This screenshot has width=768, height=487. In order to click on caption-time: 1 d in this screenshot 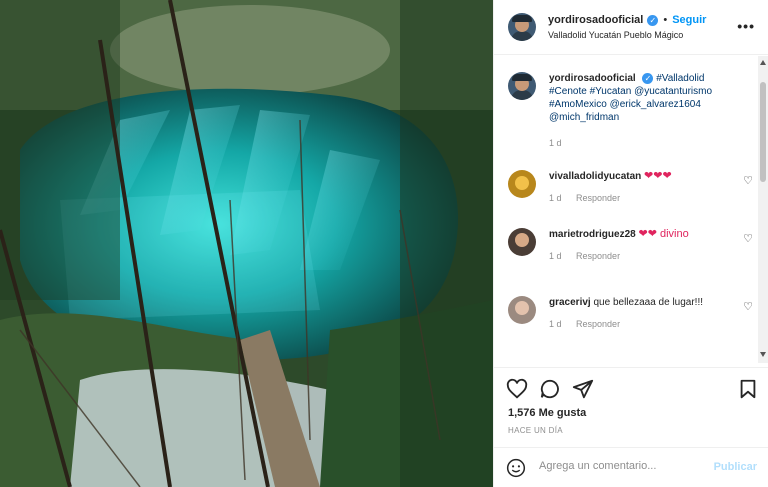, I will do `click(555, 143)`.